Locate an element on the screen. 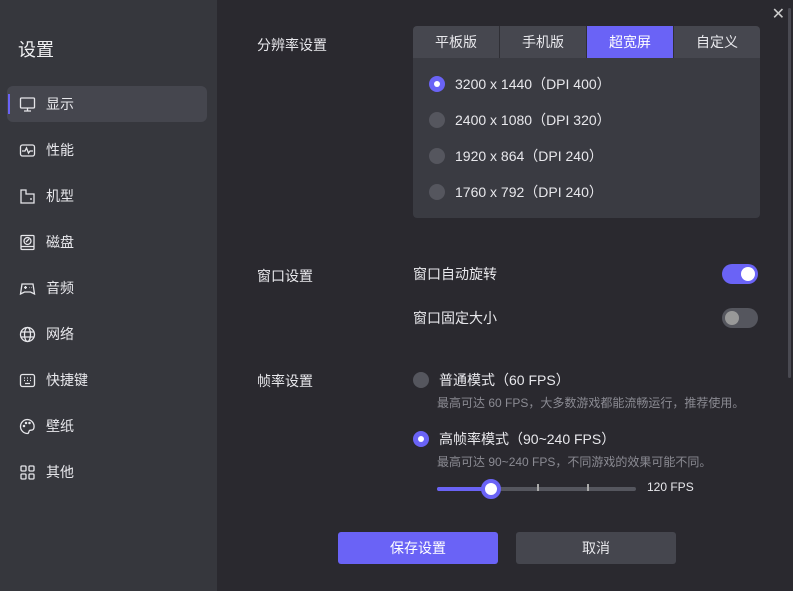 Image resolution: width=793 pixels, height=591 pixels. option-label: 2400 x 1080（DPI 320） is located at coordinates (533, 120).